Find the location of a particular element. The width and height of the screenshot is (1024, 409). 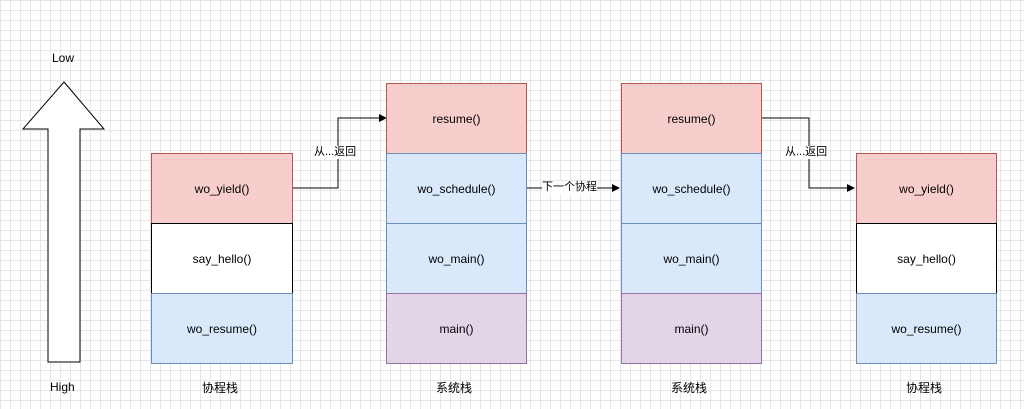

edge-label-return-2: 从...返回 is located at coordinates (806, 152).